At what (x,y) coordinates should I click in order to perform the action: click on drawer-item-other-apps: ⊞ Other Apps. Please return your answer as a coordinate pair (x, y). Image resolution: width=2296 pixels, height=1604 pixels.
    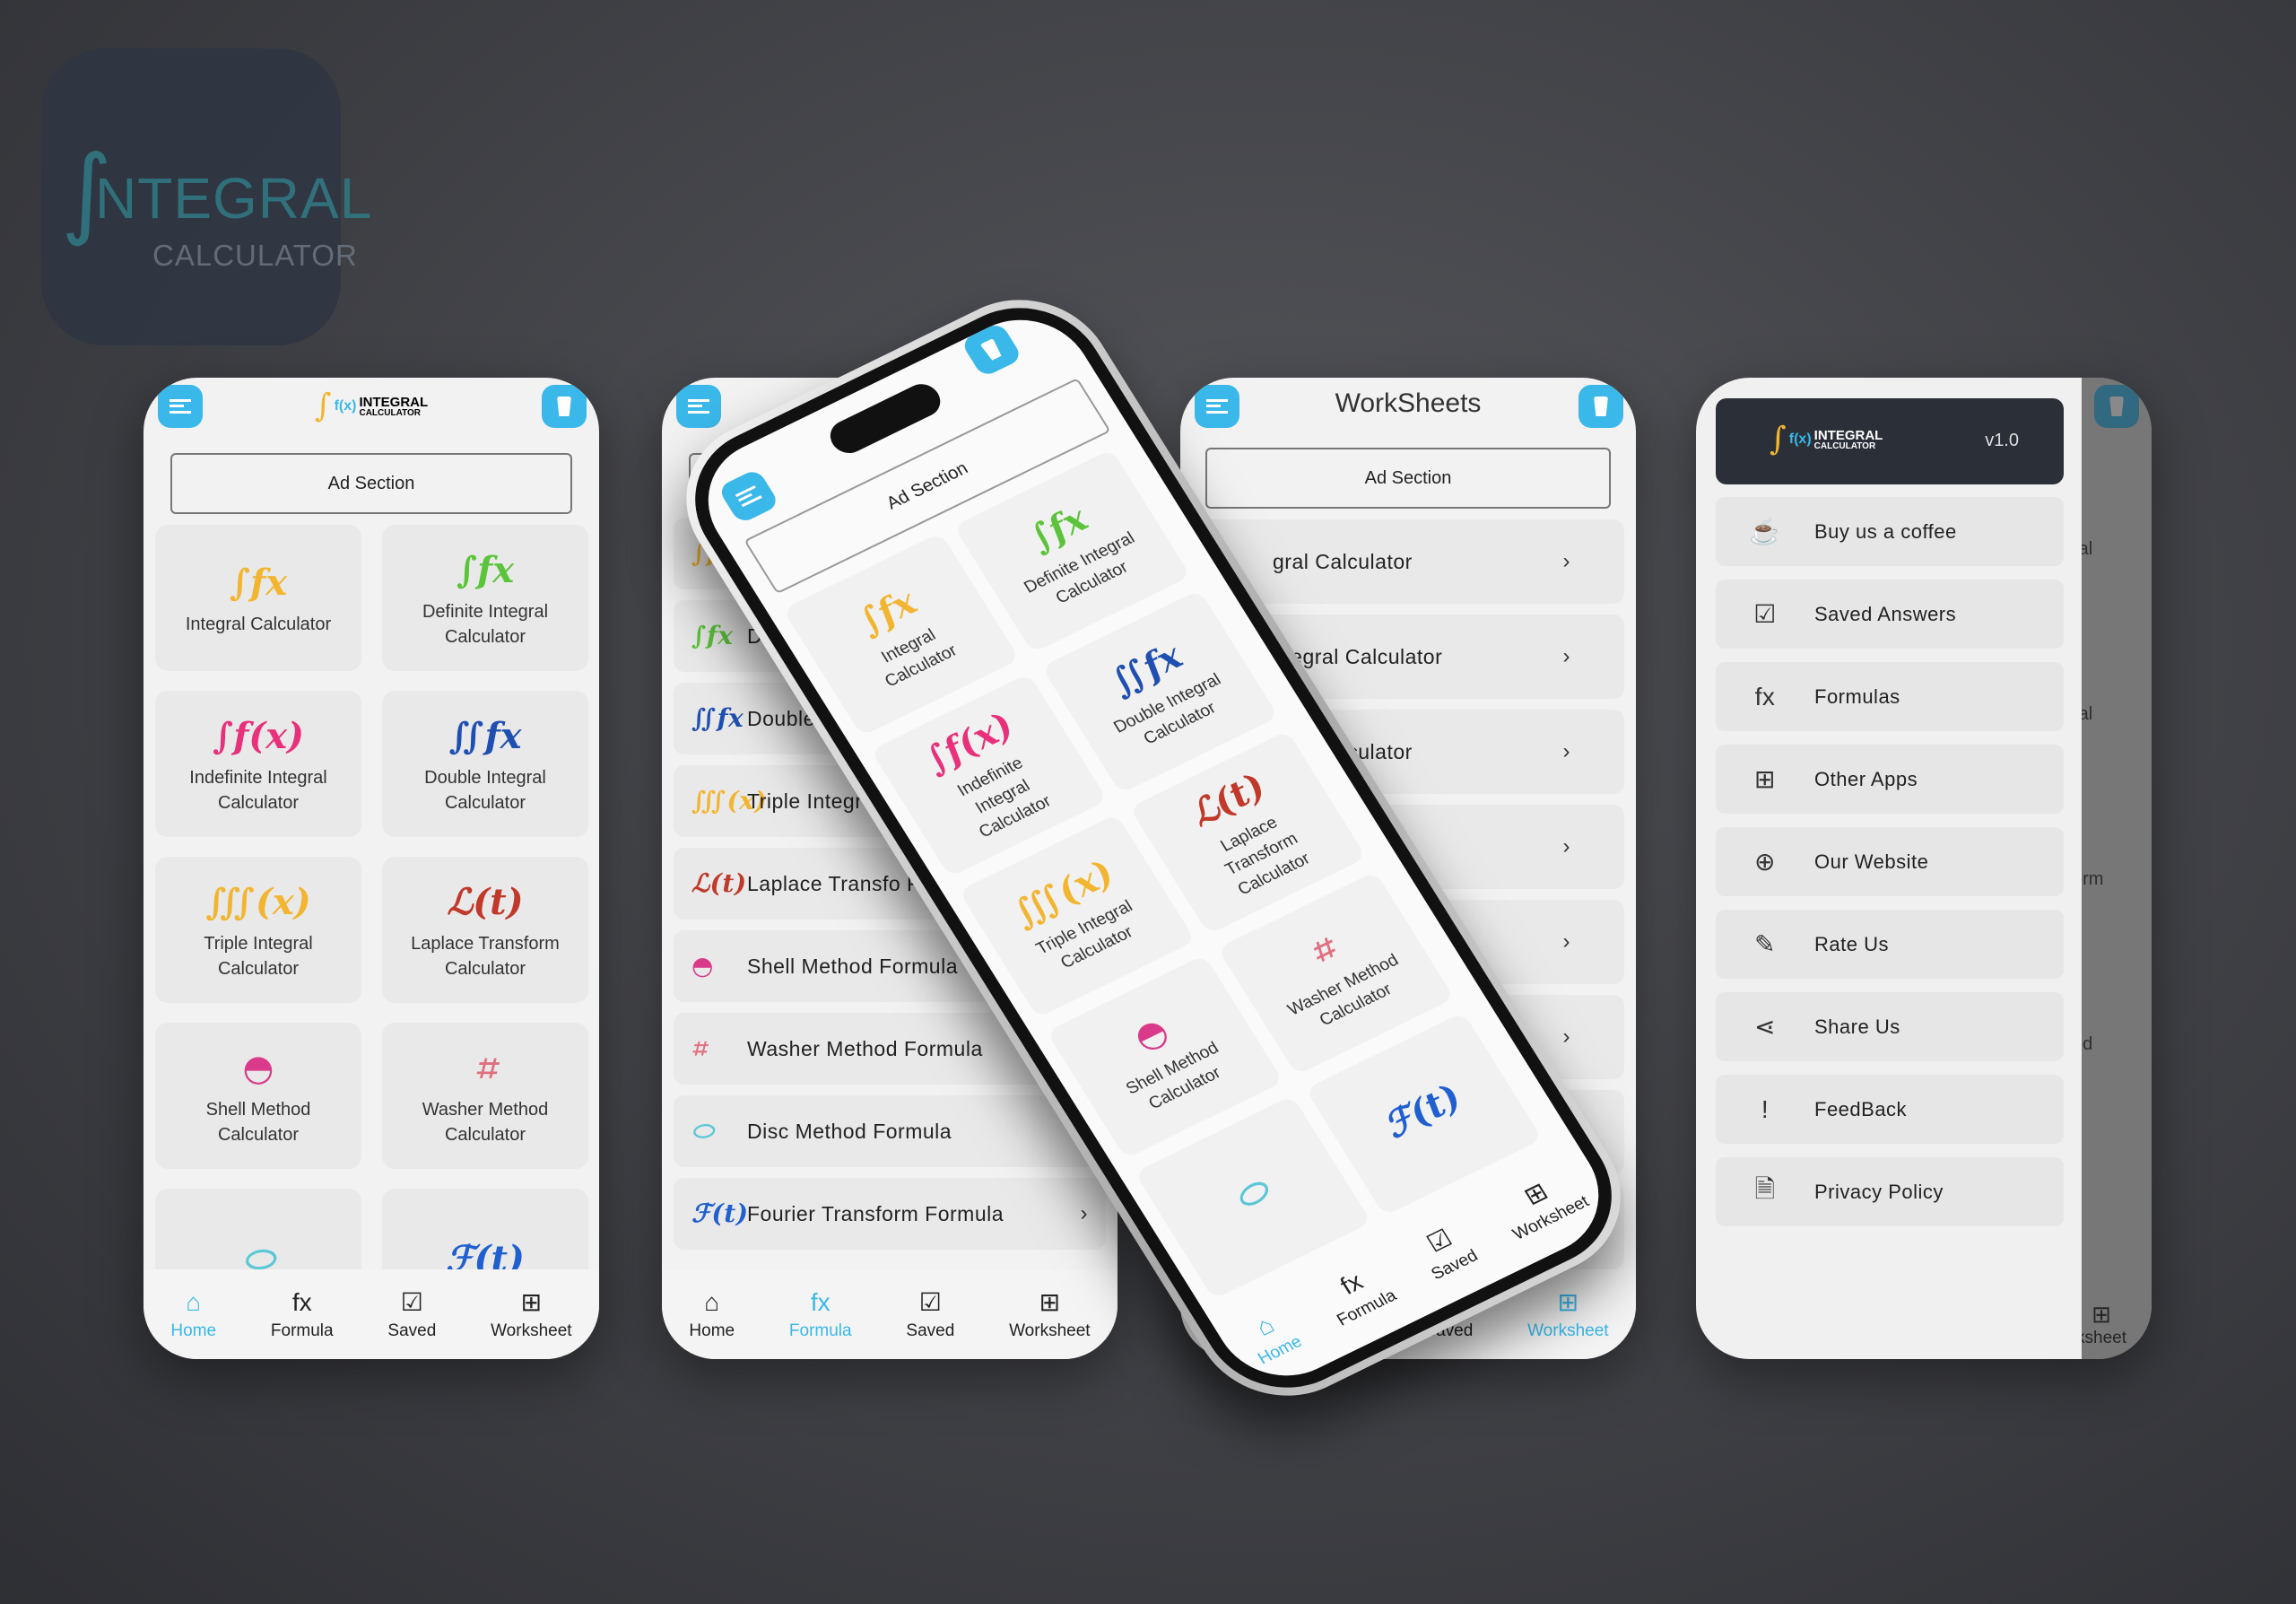
    Looking at the image, I should click on (1890, 779).